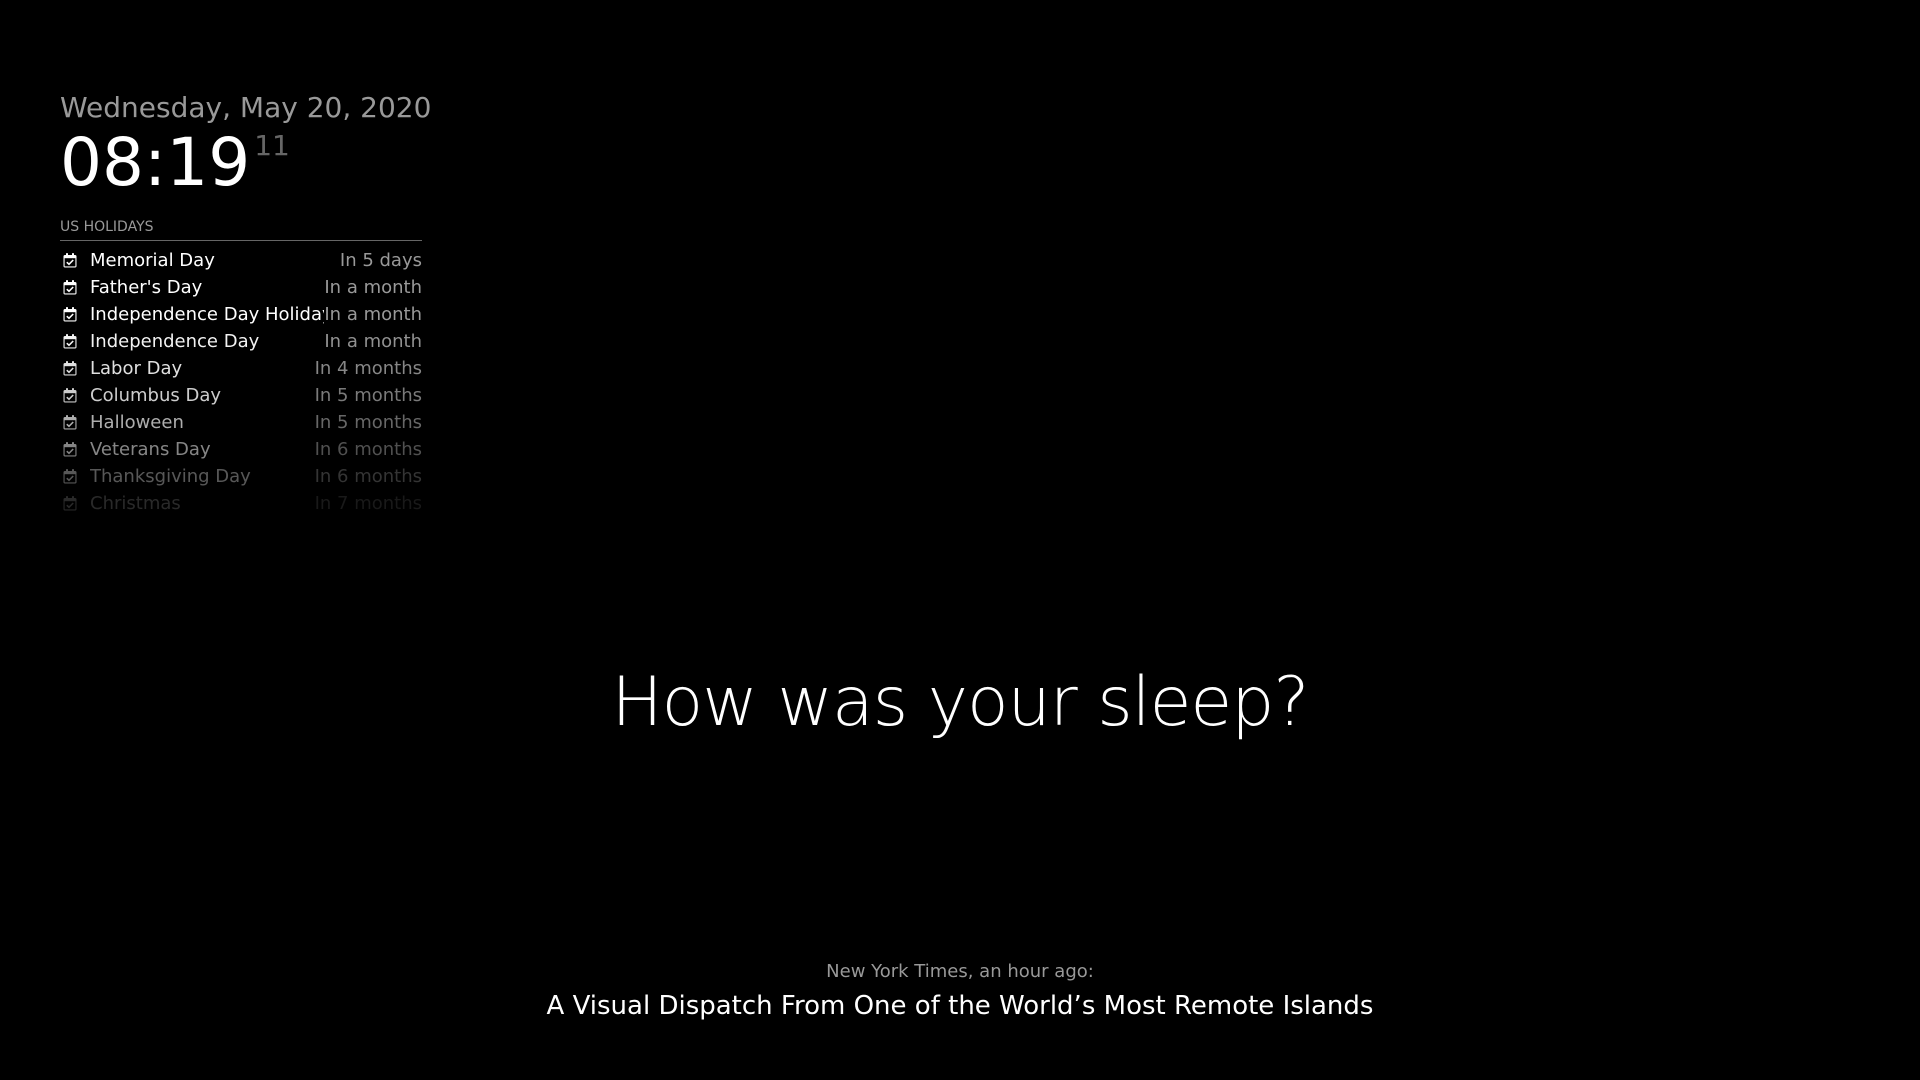  What do you see at coordinates (170, 476) in the screenshot?
I see `holiday-title: Thanksgiving Day` at bounding box center [170, 476].